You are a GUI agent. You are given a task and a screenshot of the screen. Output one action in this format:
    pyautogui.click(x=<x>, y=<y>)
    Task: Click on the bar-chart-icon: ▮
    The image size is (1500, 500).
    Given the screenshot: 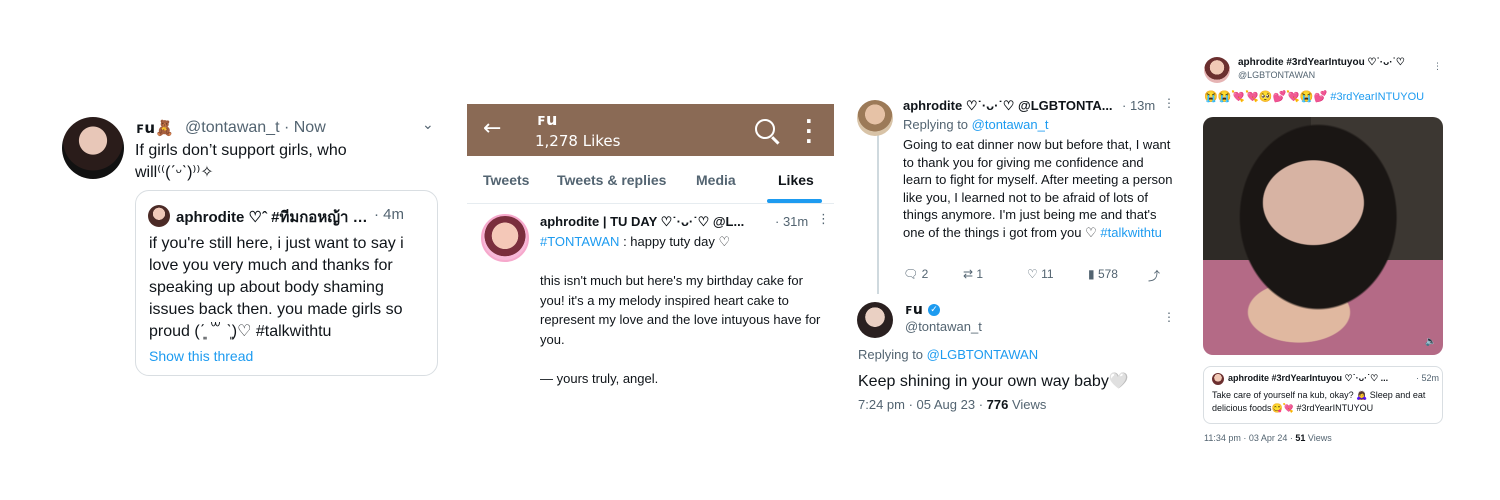 What is the action you would take?
    pyautogui.click(x=1091, y=274)
    